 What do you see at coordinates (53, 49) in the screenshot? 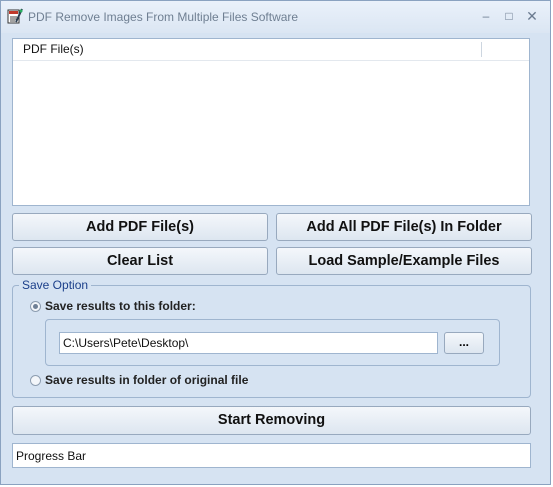
I see `column-header-label: PDF File(s)` at bounding box center [53, 49].